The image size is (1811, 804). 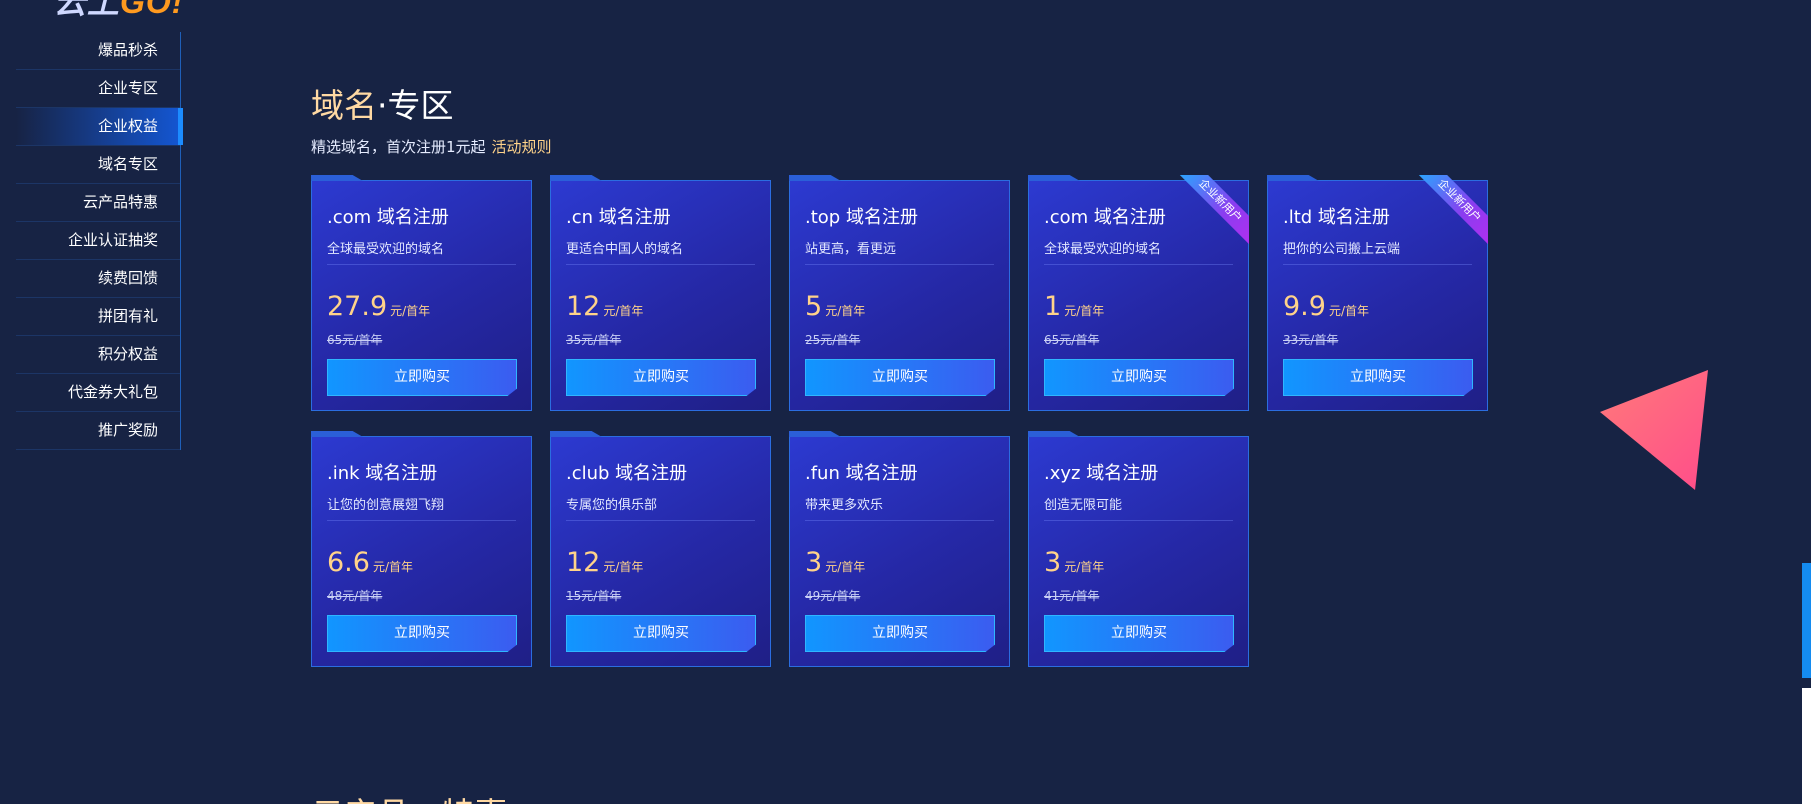 I want to click on card-price: 9.9, so click(x=1304, y=306).